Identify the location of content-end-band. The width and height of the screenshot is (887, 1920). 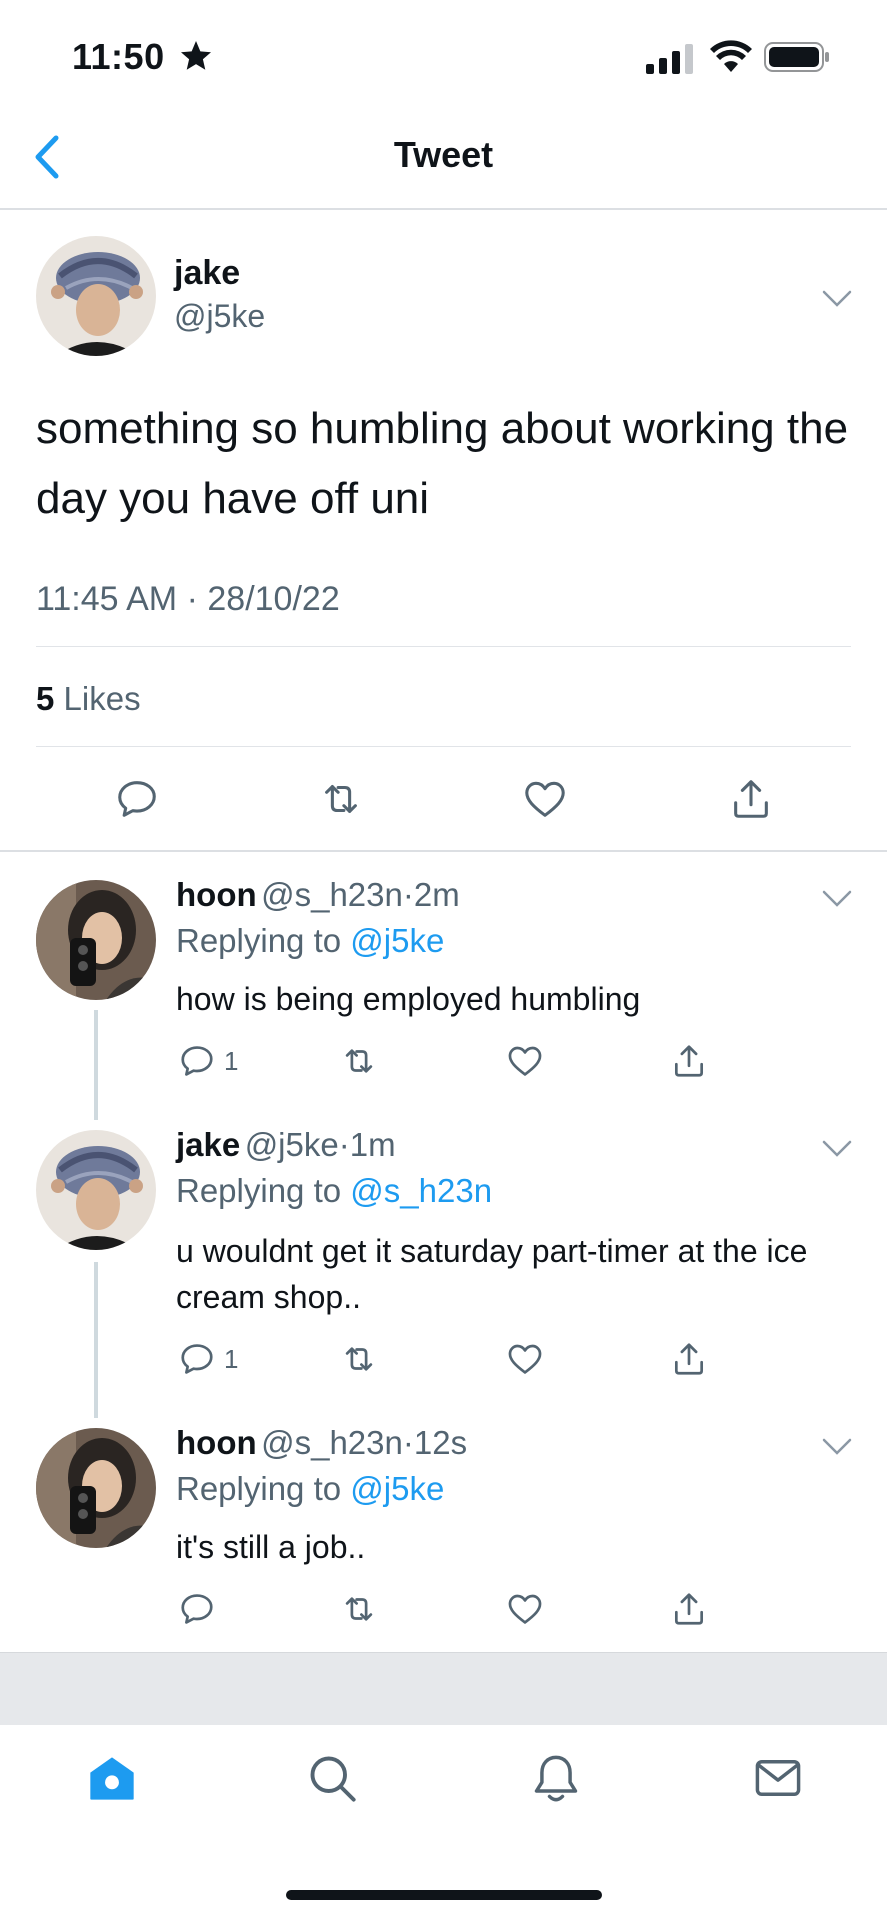
(443, 1688).